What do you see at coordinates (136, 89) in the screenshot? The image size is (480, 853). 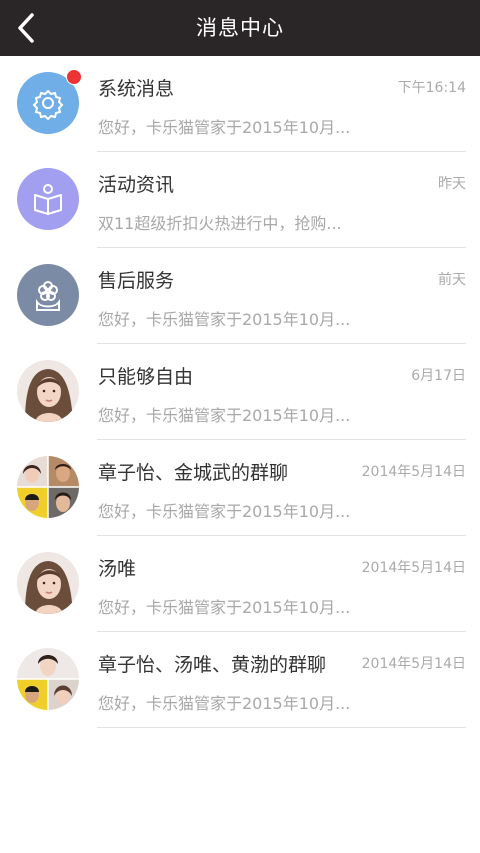 I see `message-title: 系统消息` at bounding box center [136, 89].